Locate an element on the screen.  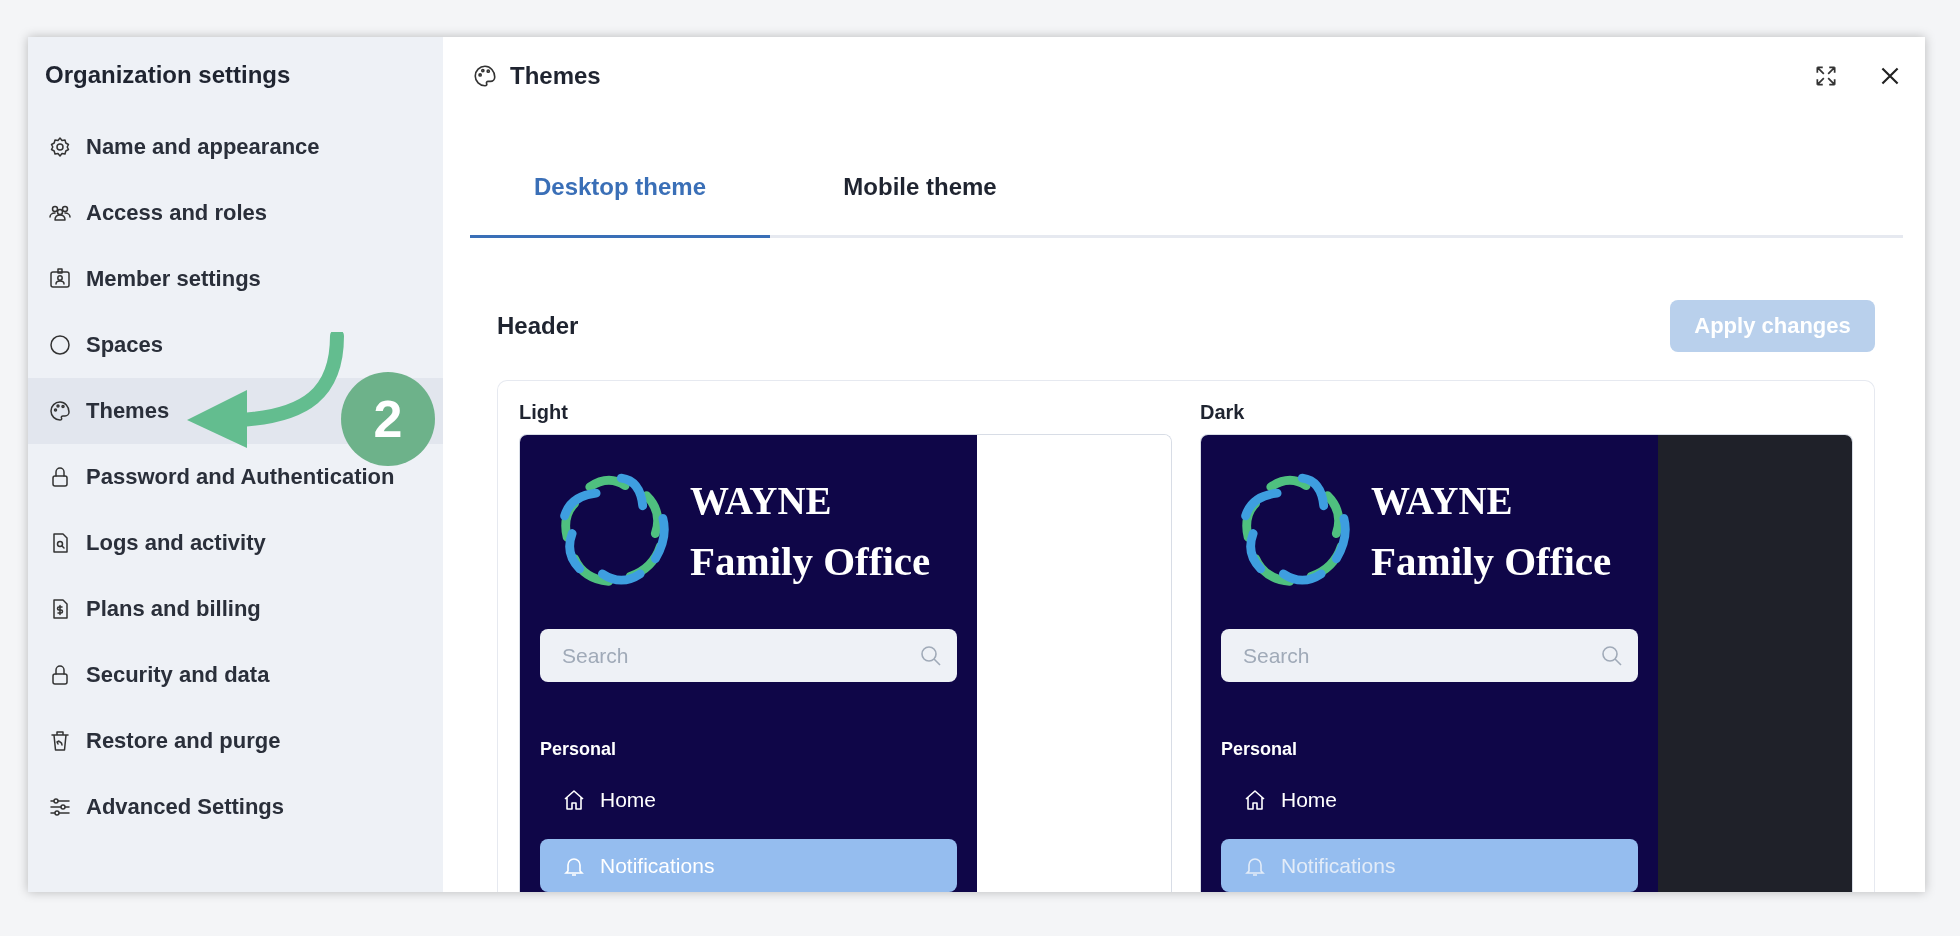
sidebar-item: Access and roles is located at coordinates (235, 213).